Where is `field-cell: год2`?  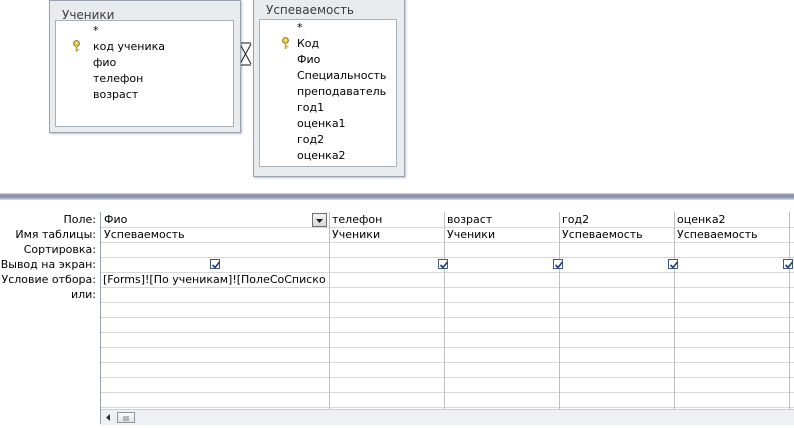 field-cell: год2 is located at coordinates (616, 219).